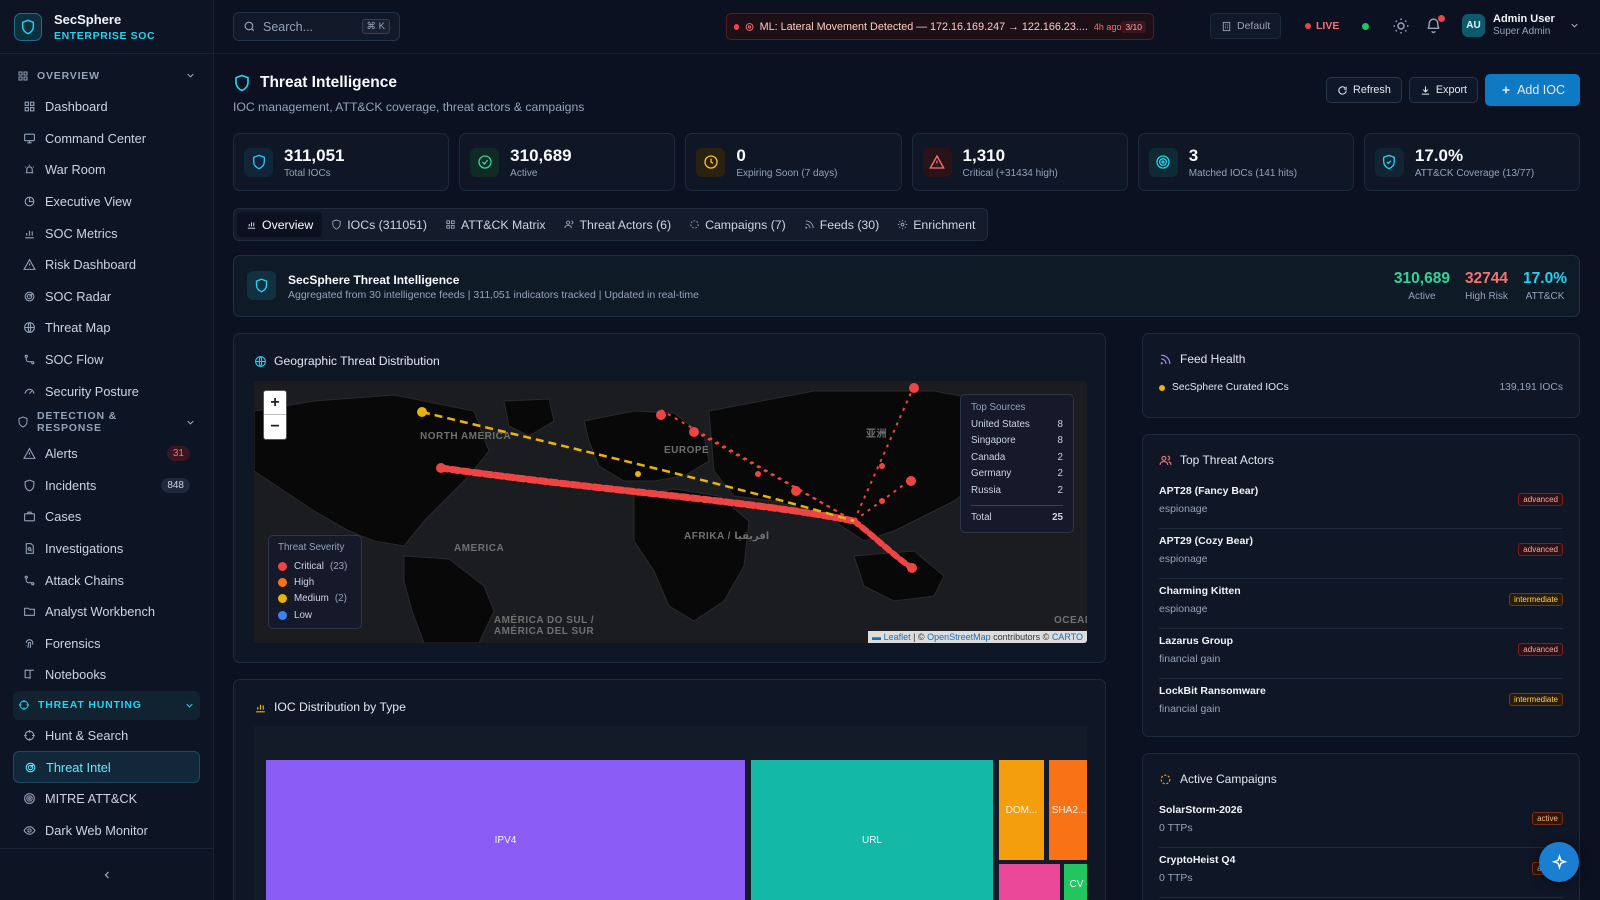  I want to click on sidebar-item-war-room: War Room, so click(106, 170).